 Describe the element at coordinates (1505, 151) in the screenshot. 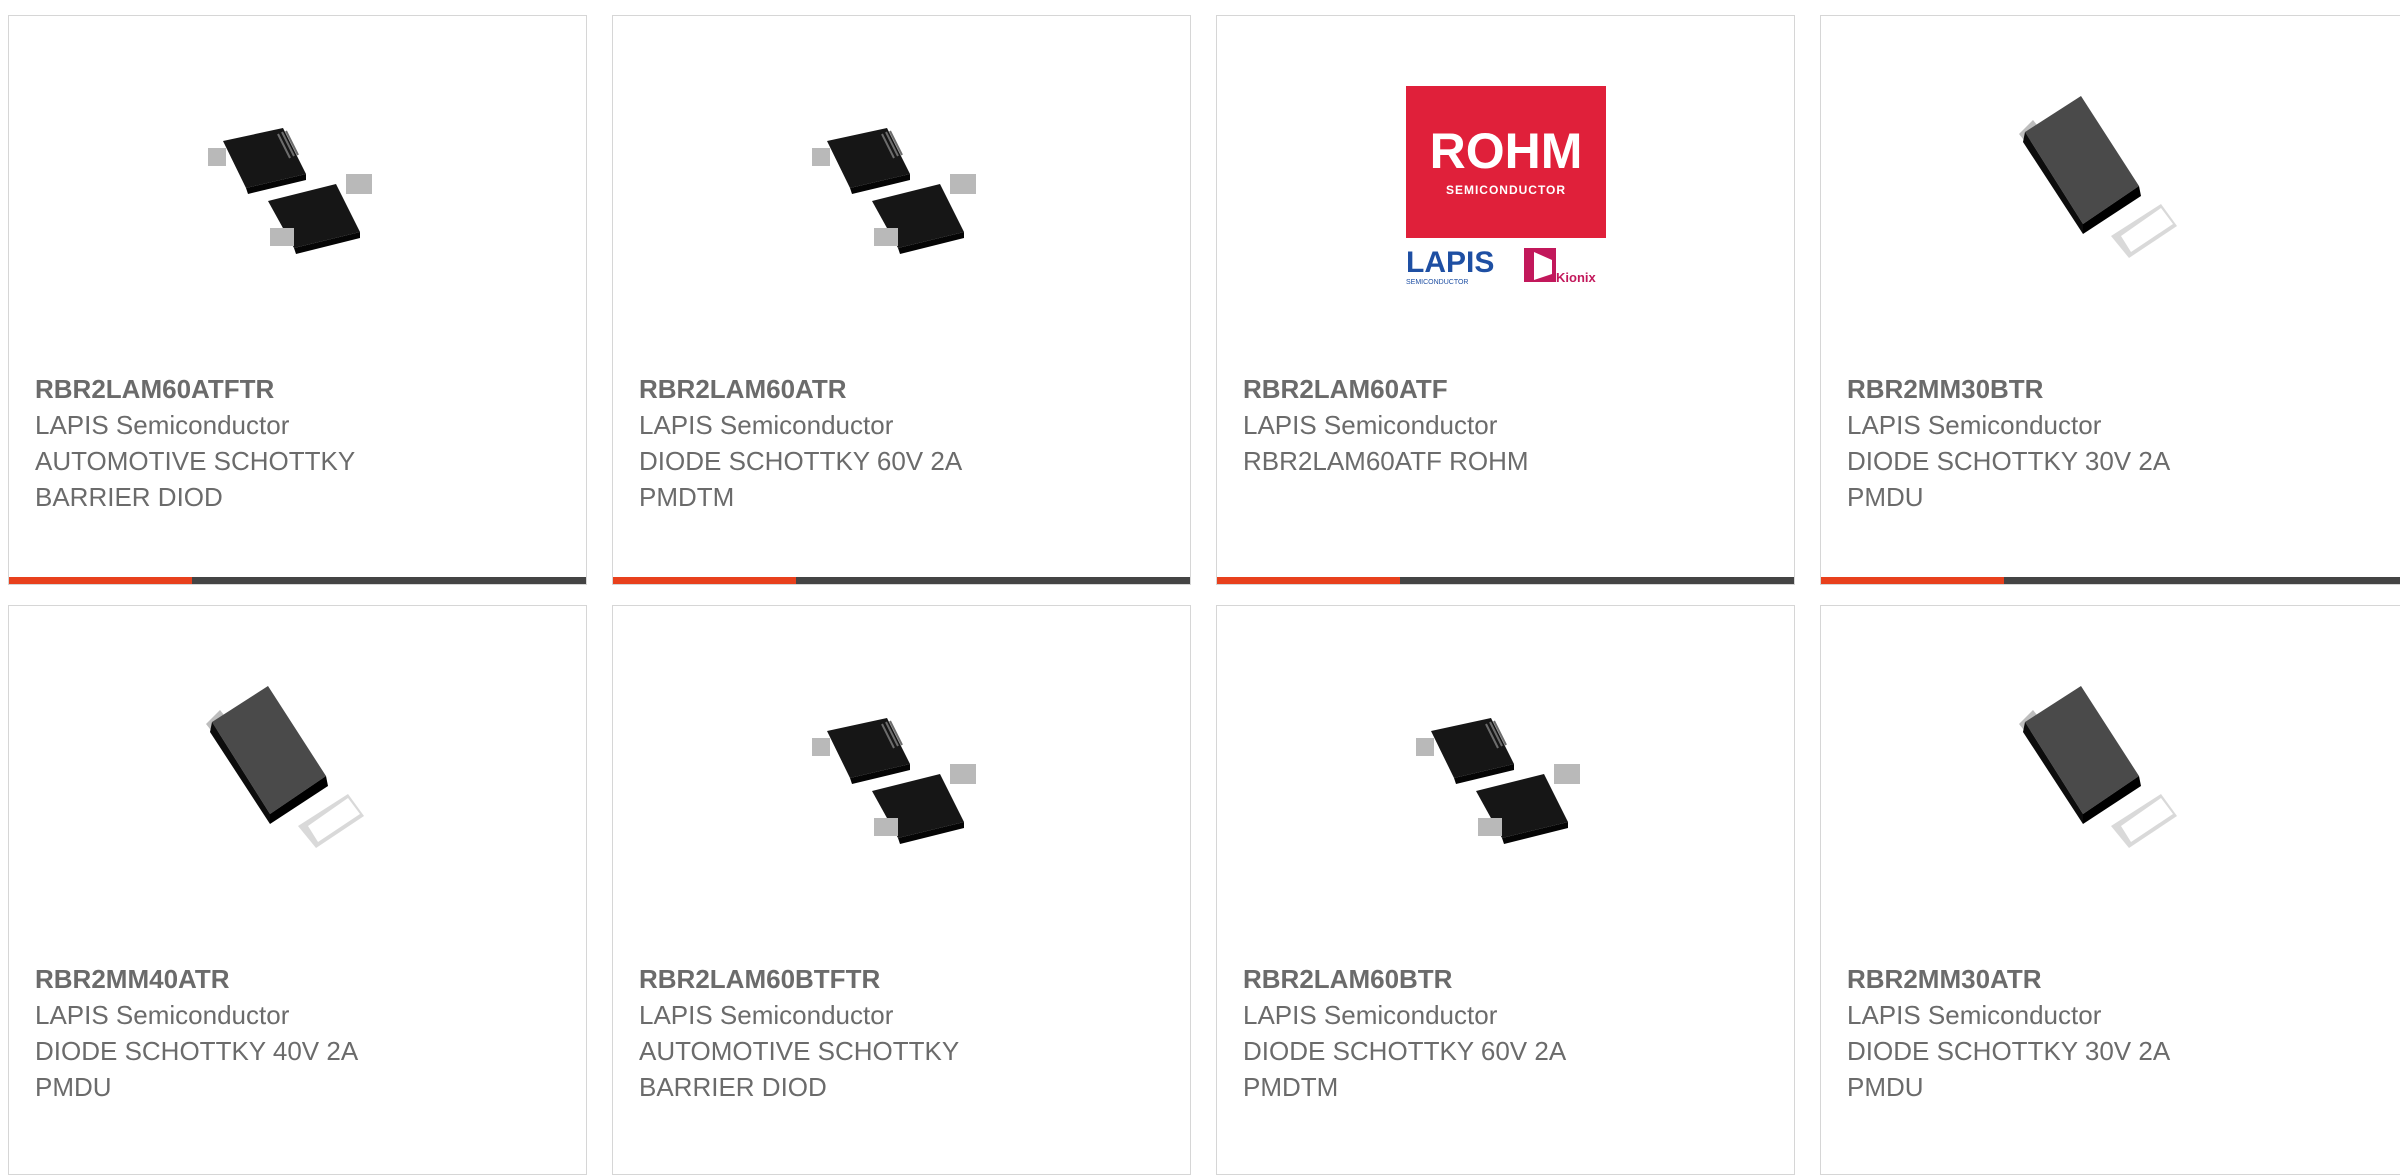

I see `rohm-logo-text: ROHM` at that location.